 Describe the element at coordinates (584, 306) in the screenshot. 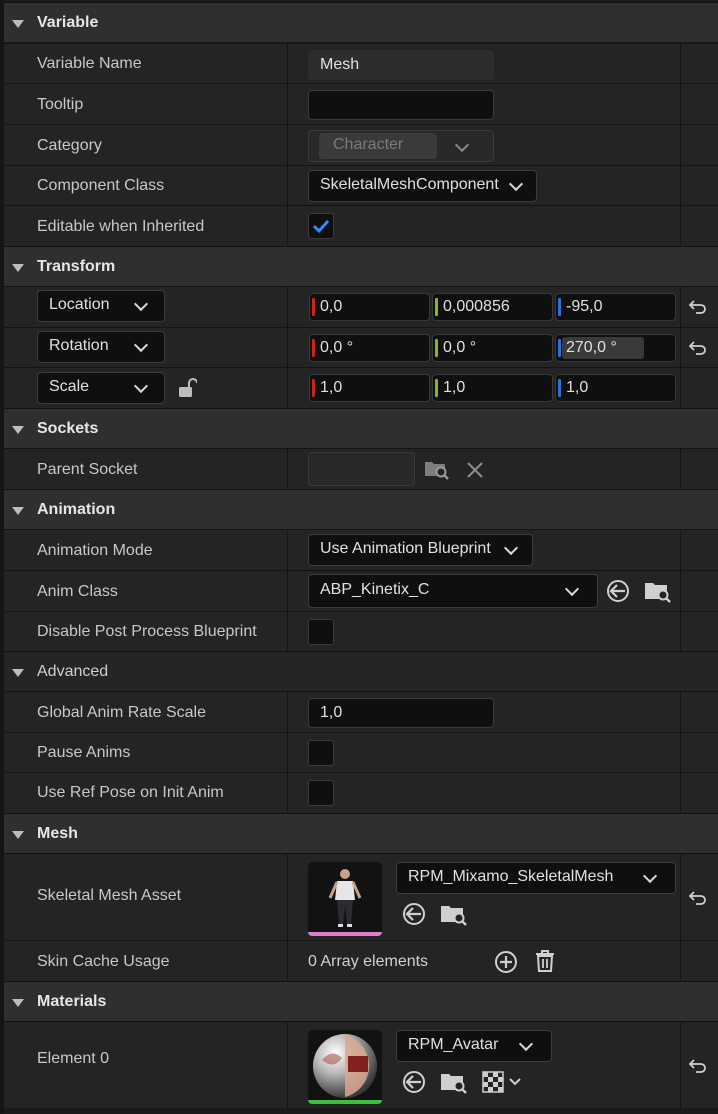

I see `location-z-value: -95,0` at that location.